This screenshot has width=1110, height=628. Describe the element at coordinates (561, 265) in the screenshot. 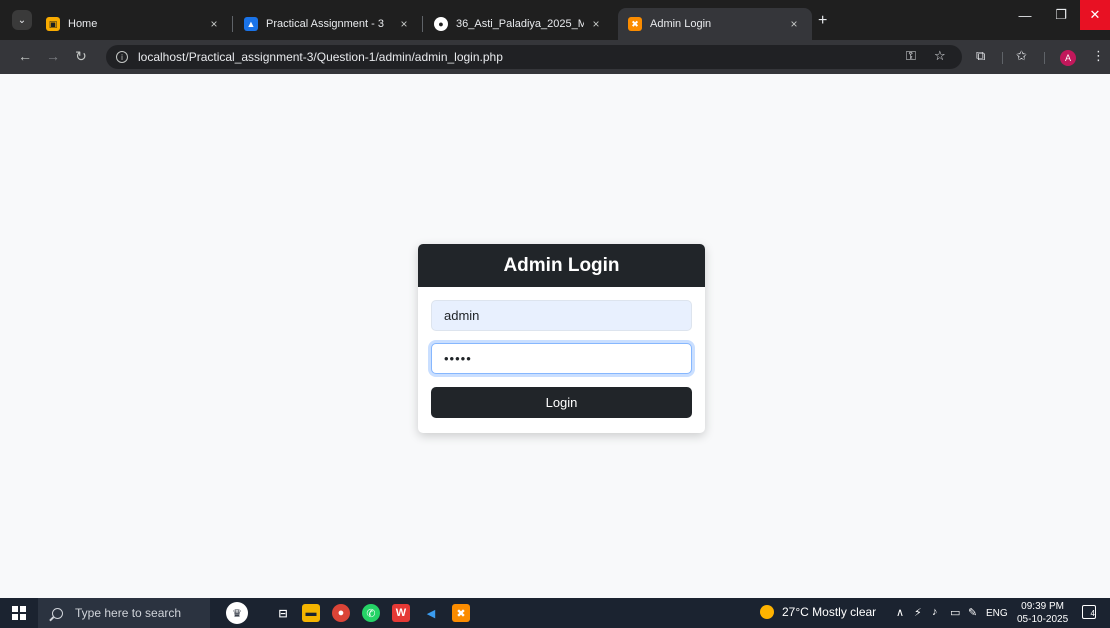

I see `login-title: Admin Login` at that location.